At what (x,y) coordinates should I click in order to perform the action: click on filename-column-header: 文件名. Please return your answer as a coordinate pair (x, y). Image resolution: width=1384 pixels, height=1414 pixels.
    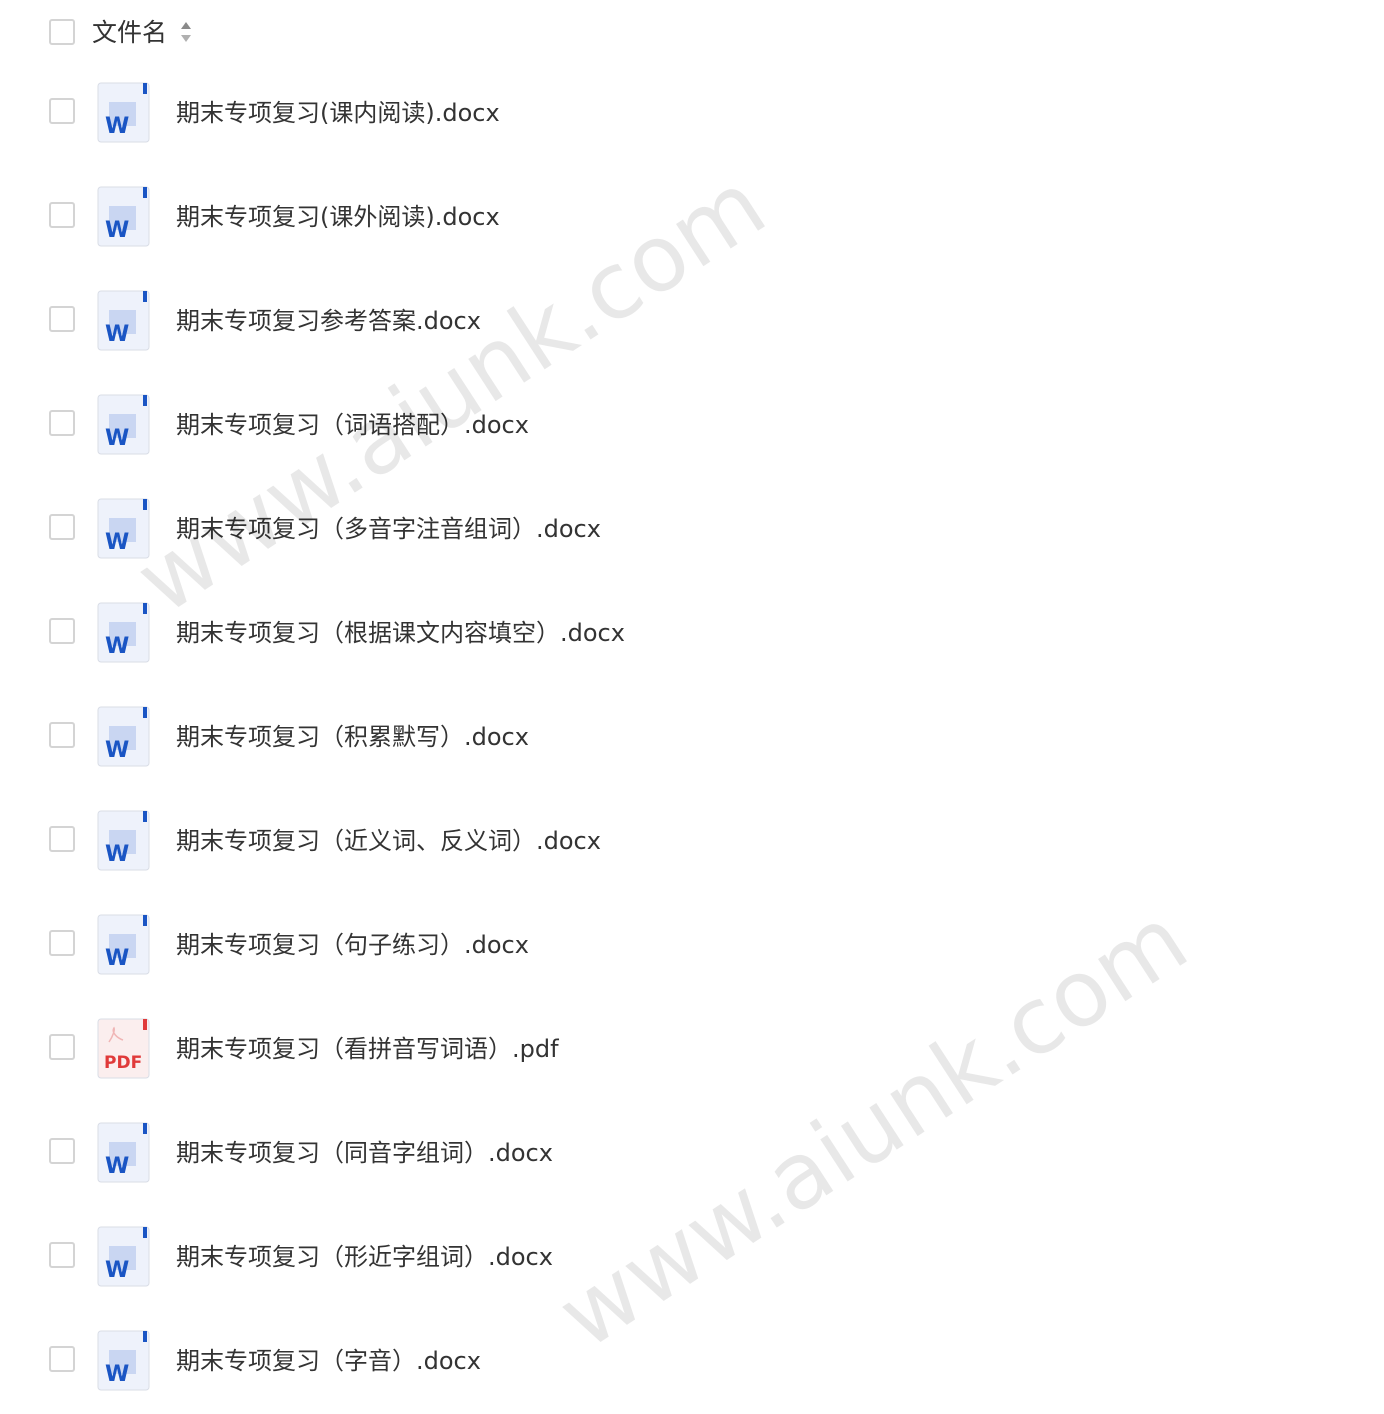
    Looking at the image, I should click on (129, 33).